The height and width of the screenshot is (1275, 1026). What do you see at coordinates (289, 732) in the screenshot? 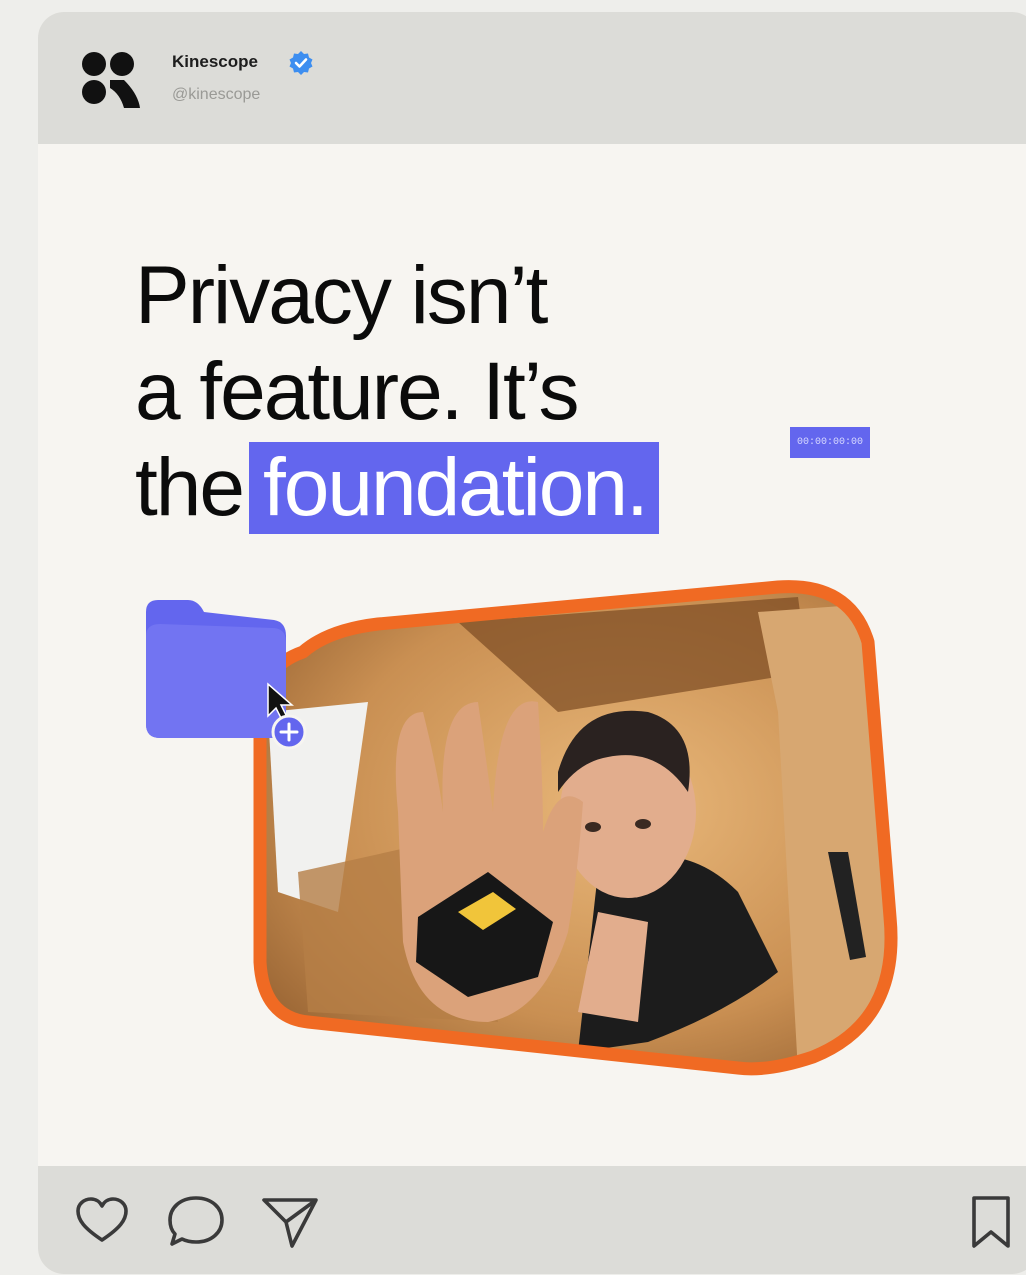
I see `add-plus-icon` at bounding box center [289, 732].